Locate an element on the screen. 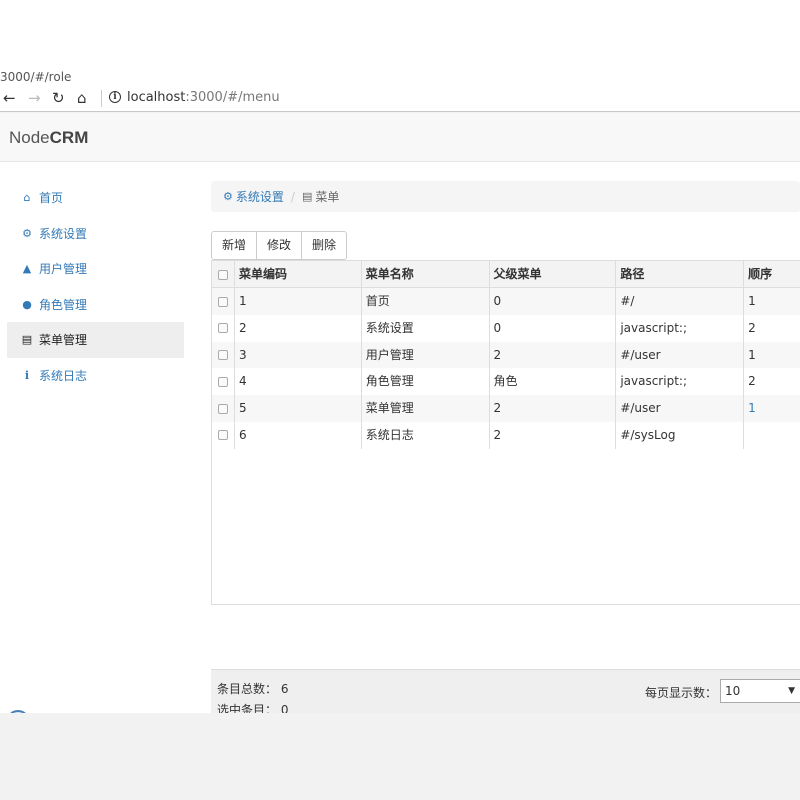  sidebar-item-system-log: i 系统日志 is located at coordinates (95, 376).